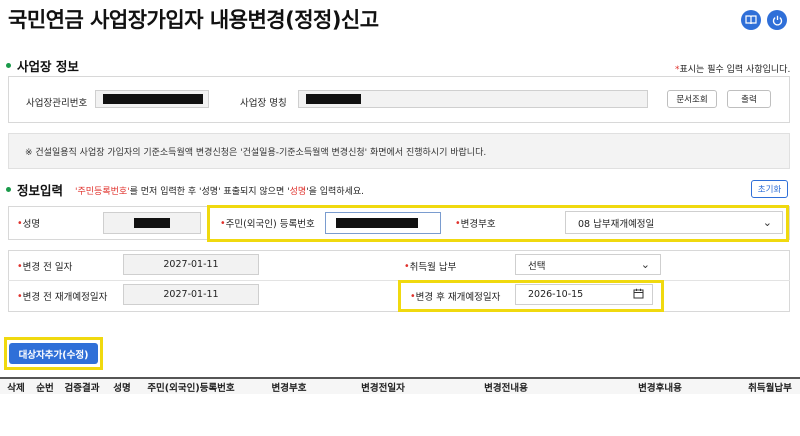 Image resolution: width=800 pixels, height=436 pixels. I want to click on rrn-label: • 주민(외국인) 등록번호, so click(263, 223).